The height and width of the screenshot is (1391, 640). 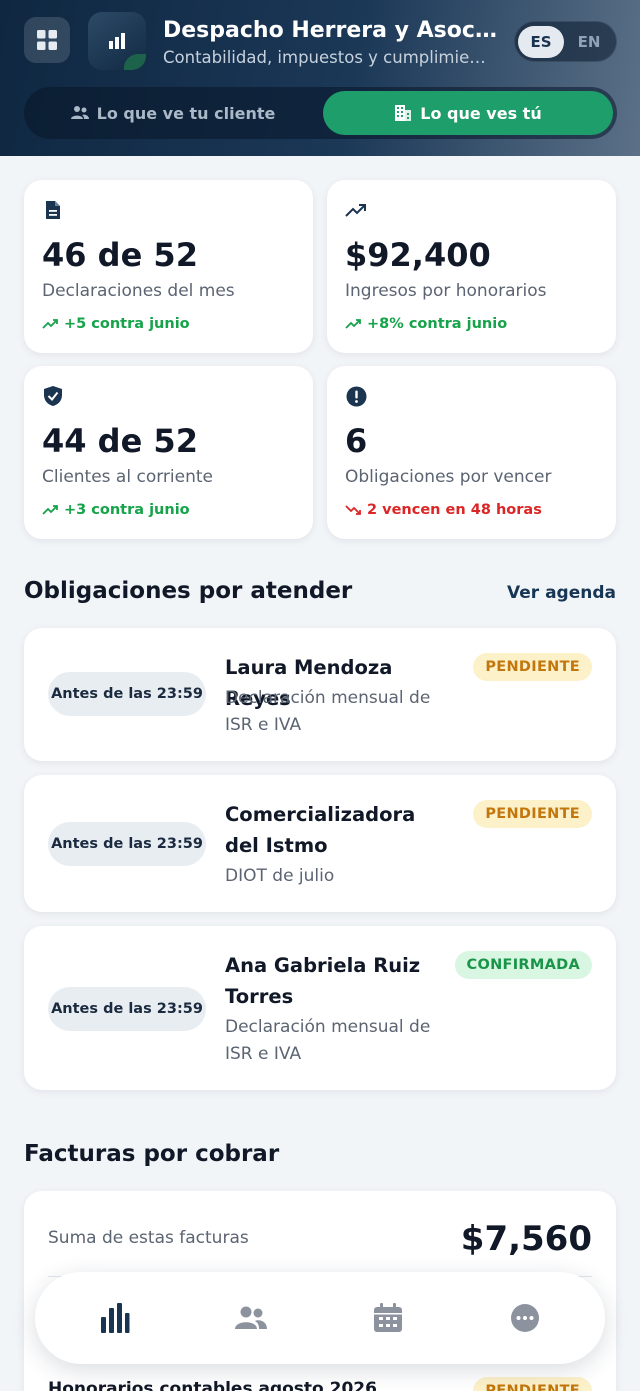 I want to click on bottom-nav, so click(x=320, y=1318).